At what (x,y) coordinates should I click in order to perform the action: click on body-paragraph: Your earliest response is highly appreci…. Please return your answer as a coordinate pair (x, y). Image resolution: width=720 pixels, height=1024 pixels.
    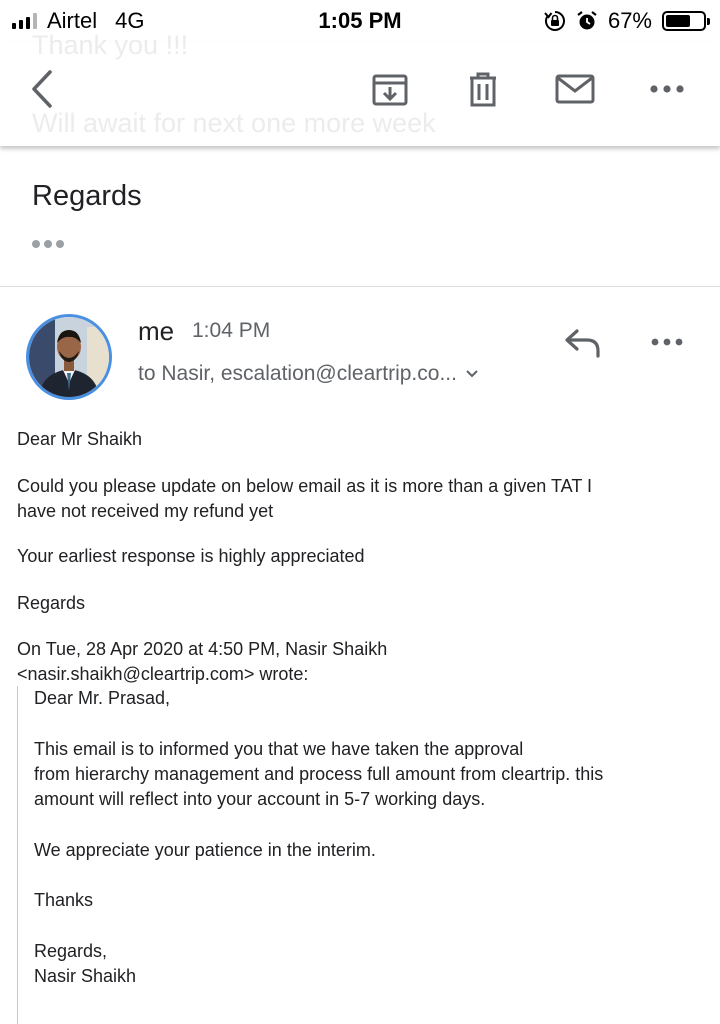
    Looking at the image, I should click on (191, 556).